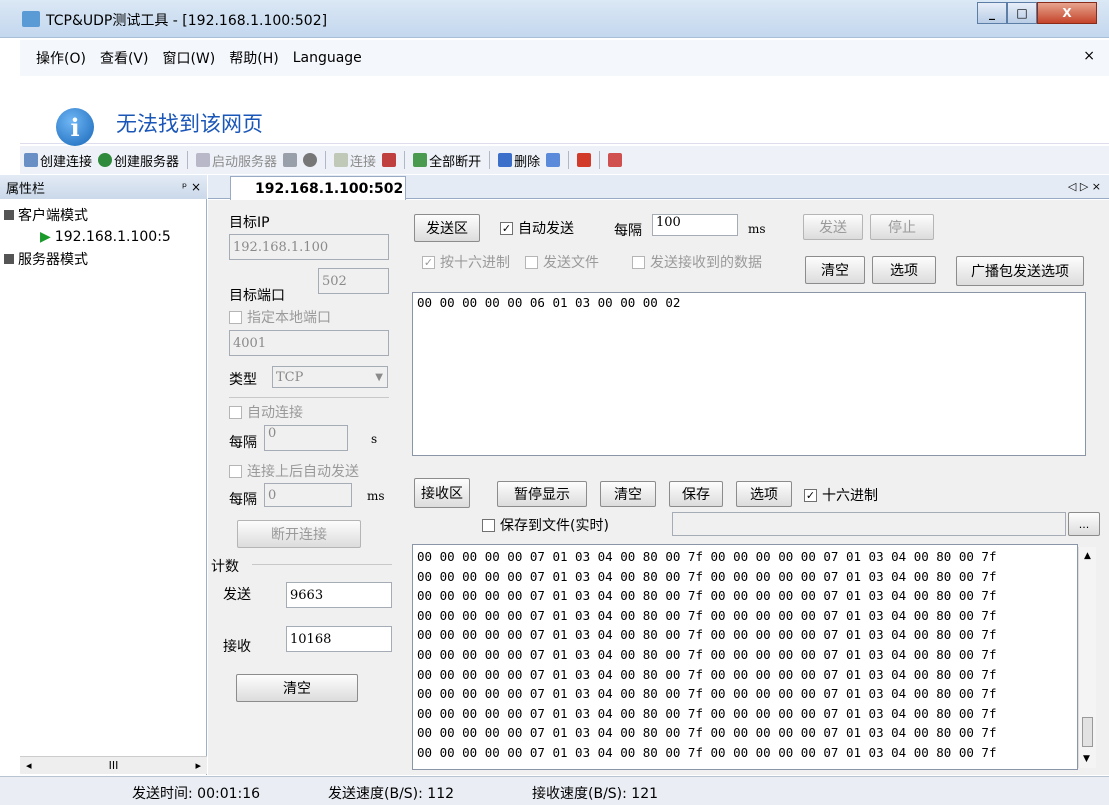 The height and width of the screenshot is (805, 1109). What do you see at coordinates (584, 160) in the screenshot?
I see `stop-icon` at bounding box center [584, 160].